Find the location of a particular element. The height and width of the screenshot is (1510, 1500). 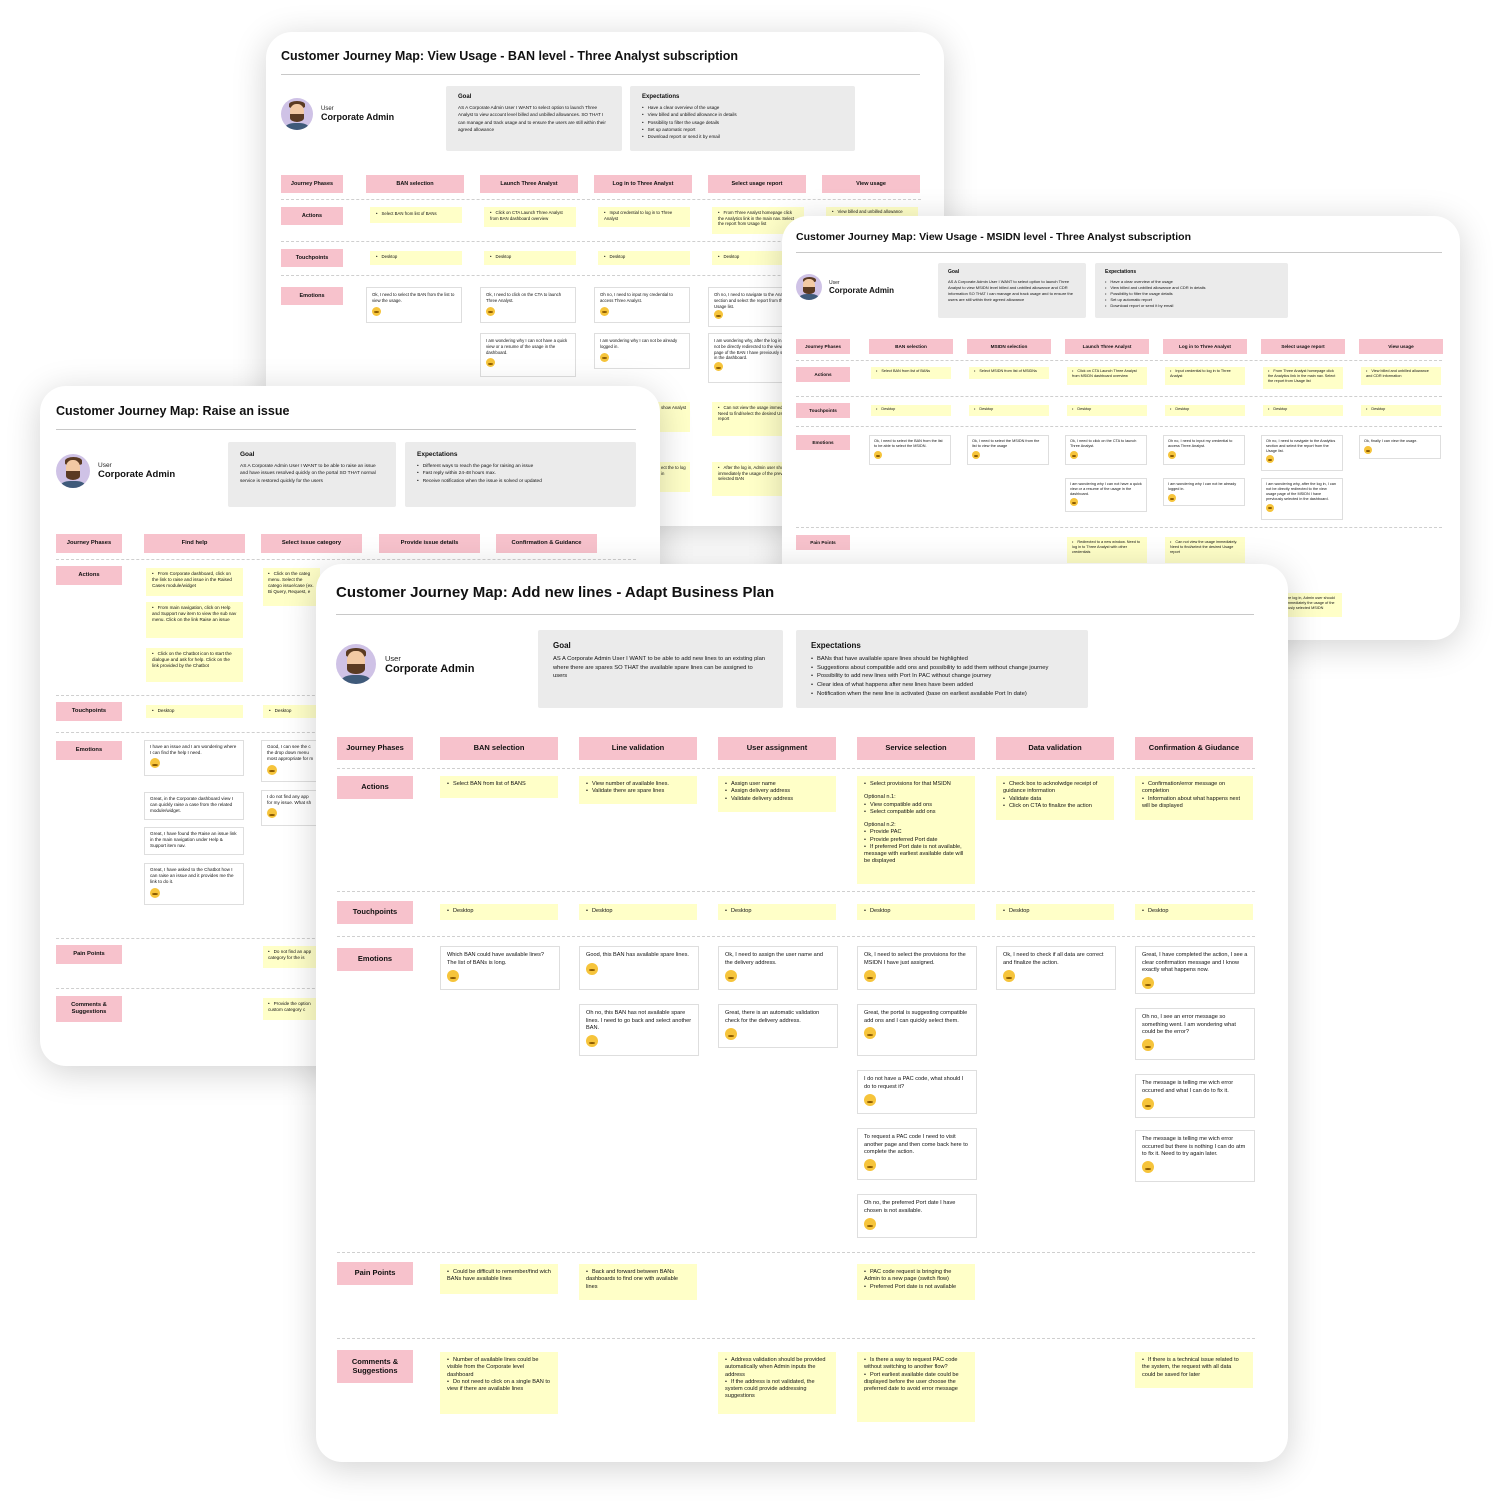

persona: User Corporate Admin is located at coordinates (405, 664).